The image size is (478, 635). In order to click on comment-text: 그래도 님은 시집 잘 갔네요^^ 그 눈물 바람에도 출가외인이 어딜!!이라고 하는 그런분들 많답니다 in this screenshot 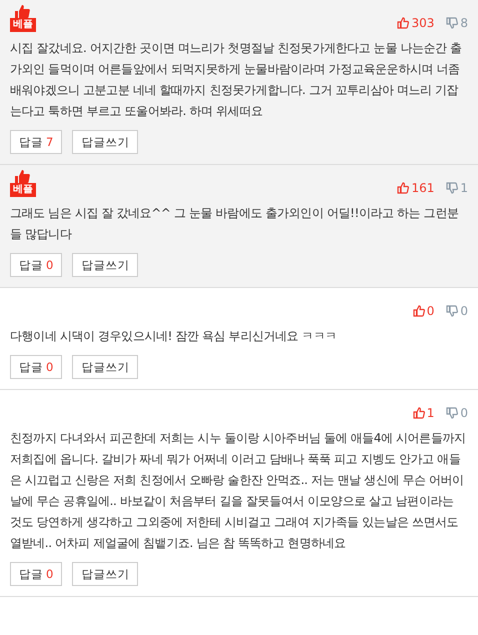, I will do `click(235, 224)`.